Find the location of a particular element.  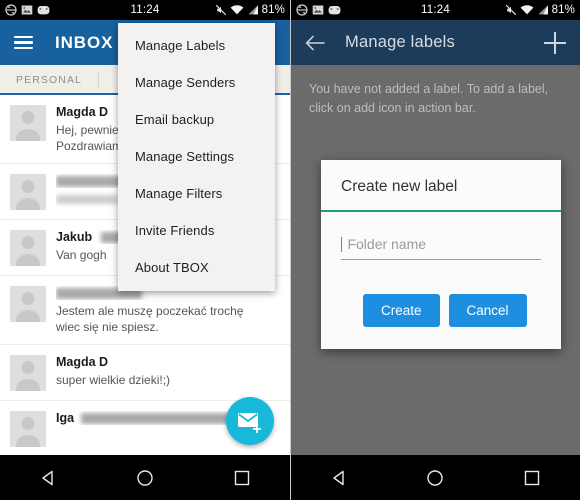

folder-name-placeholder: Folder name is located at coordinates (387, 244).